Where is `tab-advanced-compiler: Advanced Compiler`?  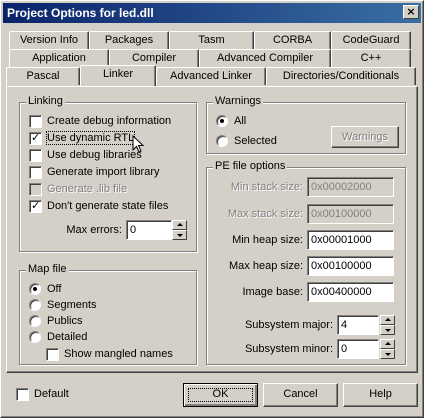
tab-advanced-compiler: Advanced Compiler is located at coordinates (265, 58).